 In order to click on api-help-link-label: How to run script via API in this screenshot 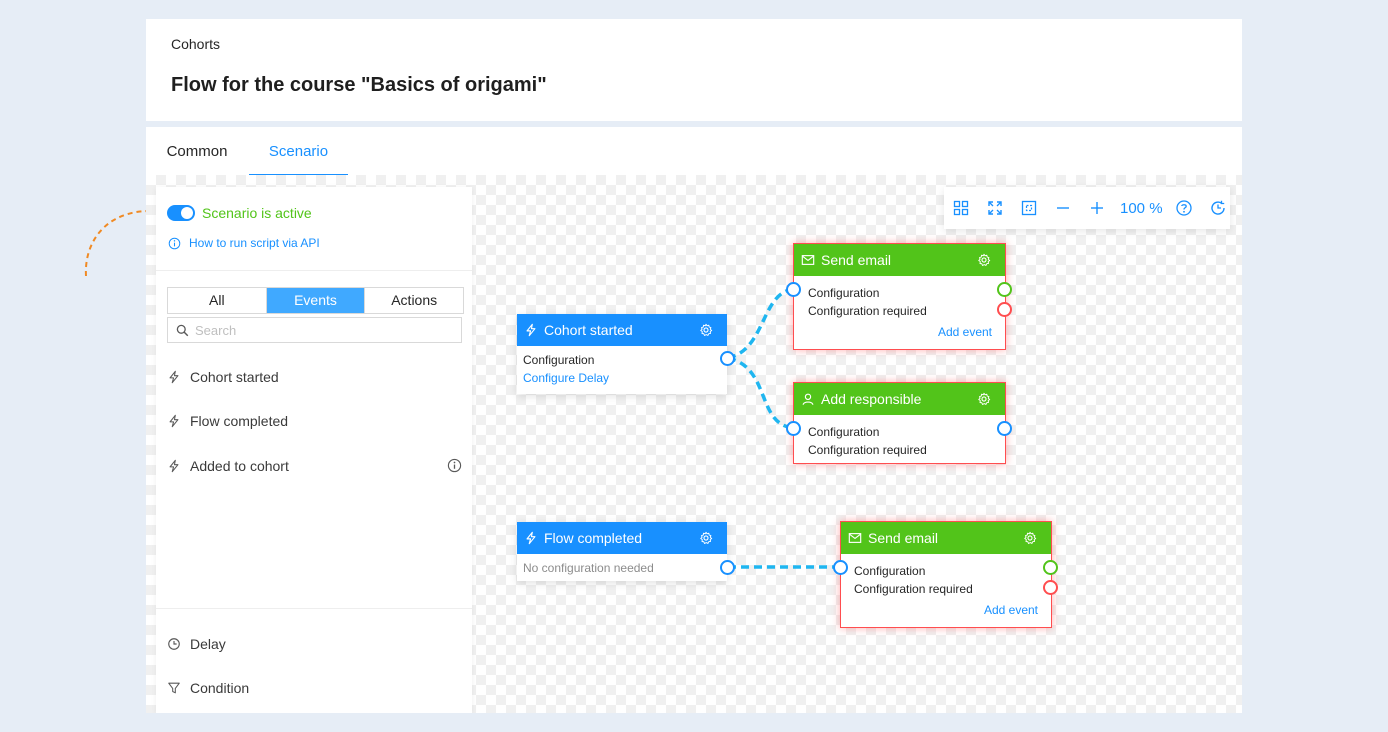, I will do `click(254, 243)`.